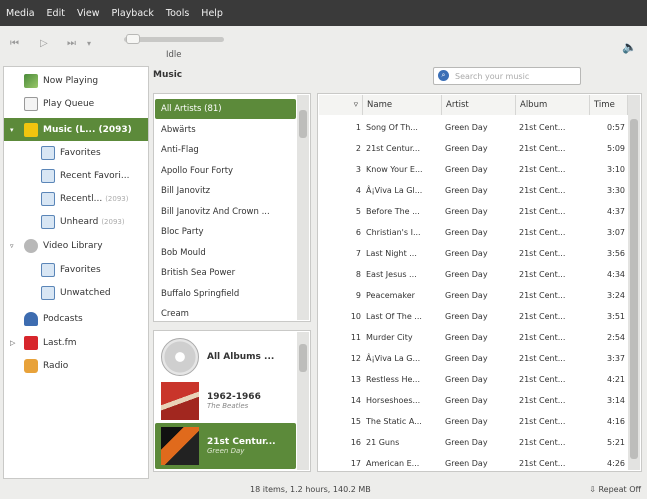 The image size is (647, 499). Describe the element at coordinates (473, 401) in the screenshot. I see `table-row: 14 Horseshoes... Green Day 21st Cent... 3:14` at that location.